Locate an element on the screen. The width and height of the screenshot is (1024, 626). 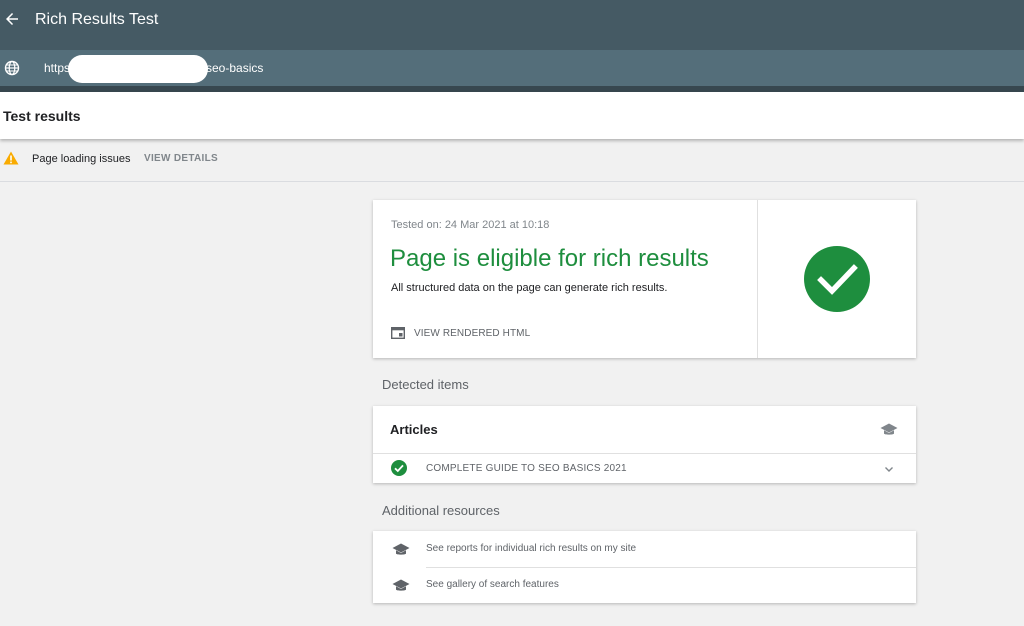
article-item-name: COMPLETE GUIDE TO SEO BASICS 2021 is located at coordinates (526, 468).